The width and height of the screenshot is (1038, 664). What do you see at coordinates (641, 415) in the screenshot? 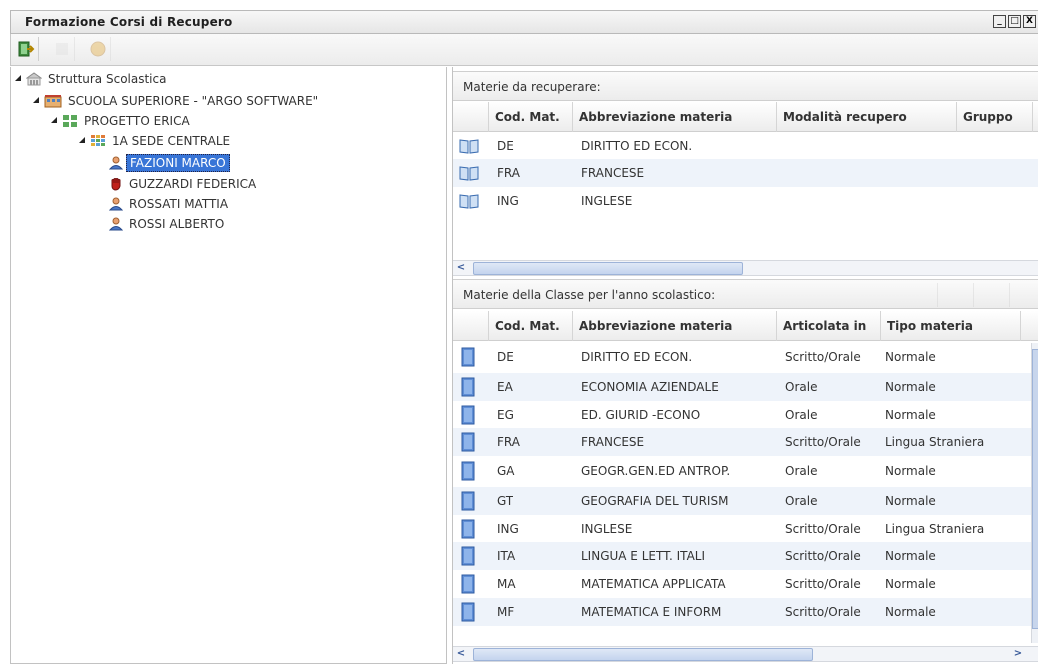
I see `cell-name: ED. GIURID -ECONO` at bounding box center [641, 415].